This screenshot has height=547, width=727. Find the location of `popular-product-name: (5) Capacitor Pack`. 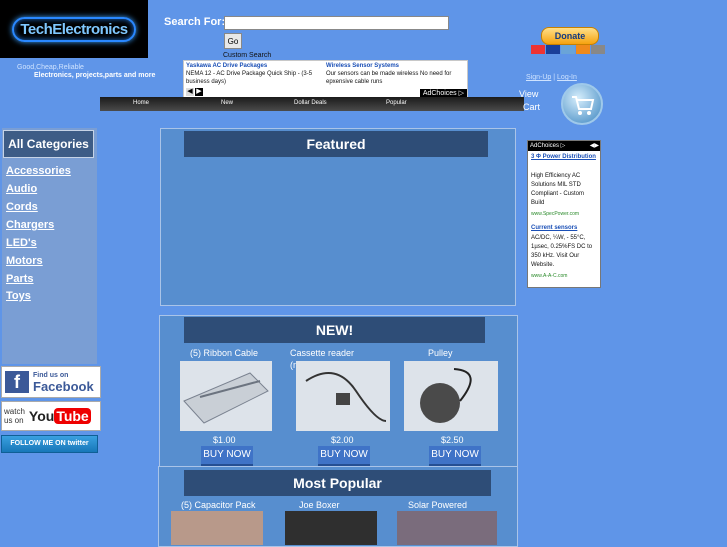

popular-product-name: (5) Capacitor Pack is located at coordinates (227, 505).